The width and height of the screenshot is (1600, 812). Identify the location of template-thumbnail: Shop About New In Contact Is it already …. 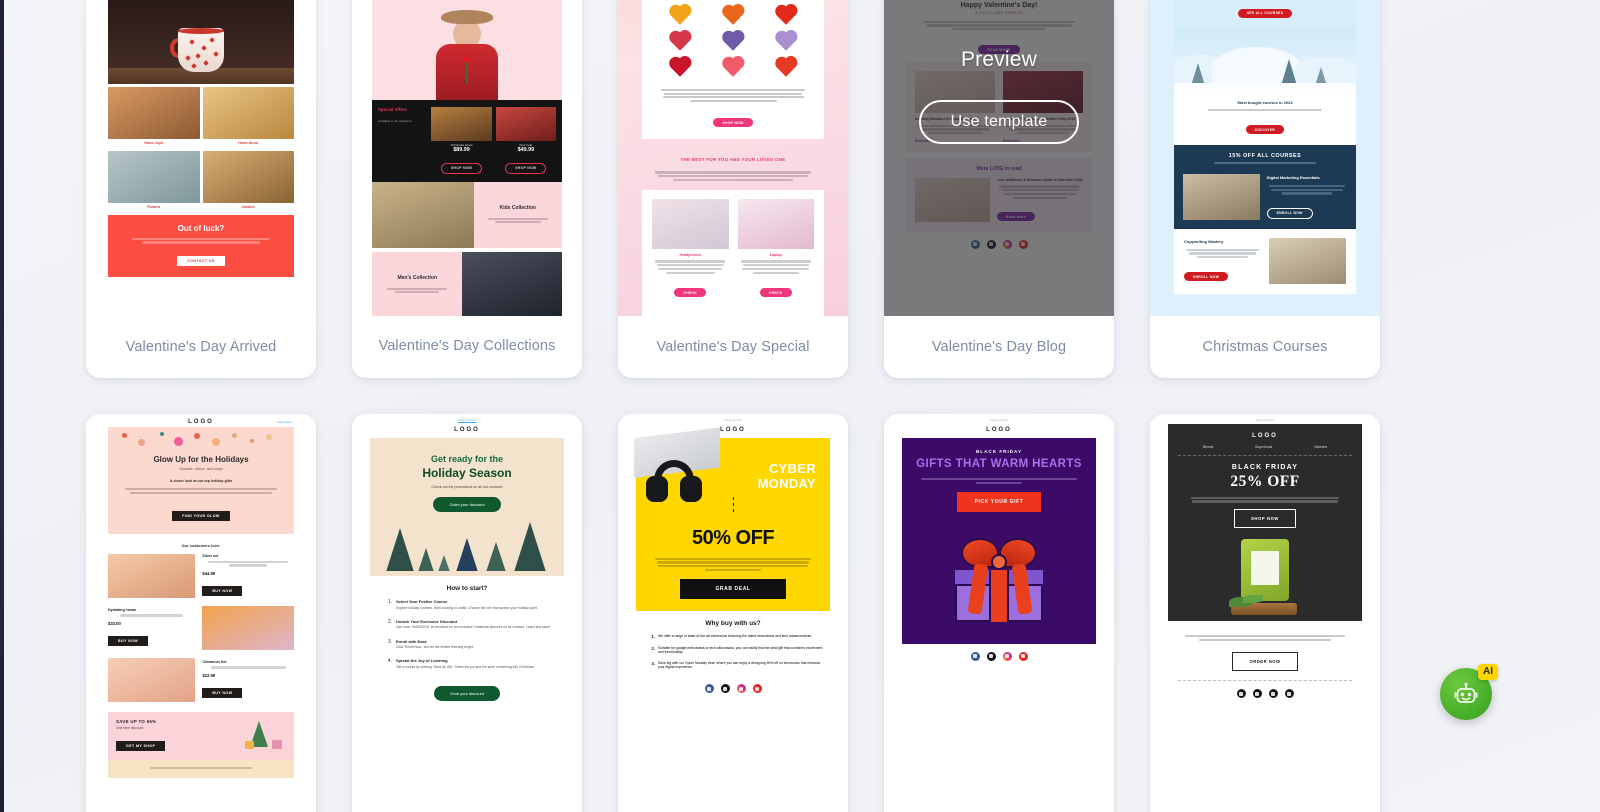
(201, 158).